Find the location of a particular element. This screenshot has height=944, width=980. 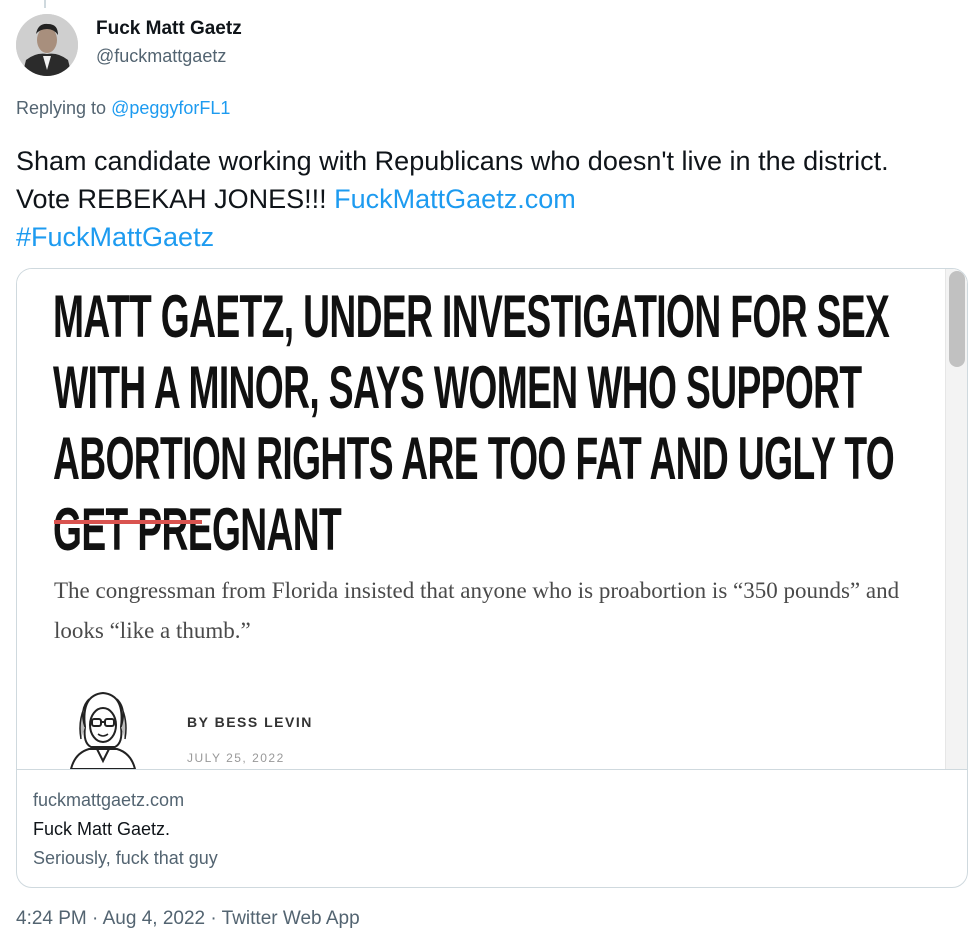

avatar is located at coordinates (47, 45).